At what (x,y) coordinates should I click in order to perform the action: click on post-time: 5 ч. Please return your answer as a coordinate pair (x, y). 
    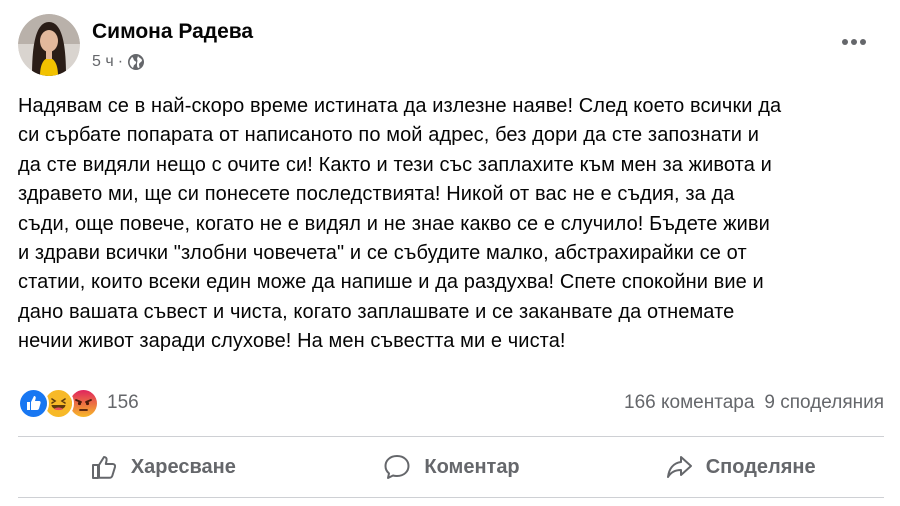
    Looking at the image, I should click on (103, 62).